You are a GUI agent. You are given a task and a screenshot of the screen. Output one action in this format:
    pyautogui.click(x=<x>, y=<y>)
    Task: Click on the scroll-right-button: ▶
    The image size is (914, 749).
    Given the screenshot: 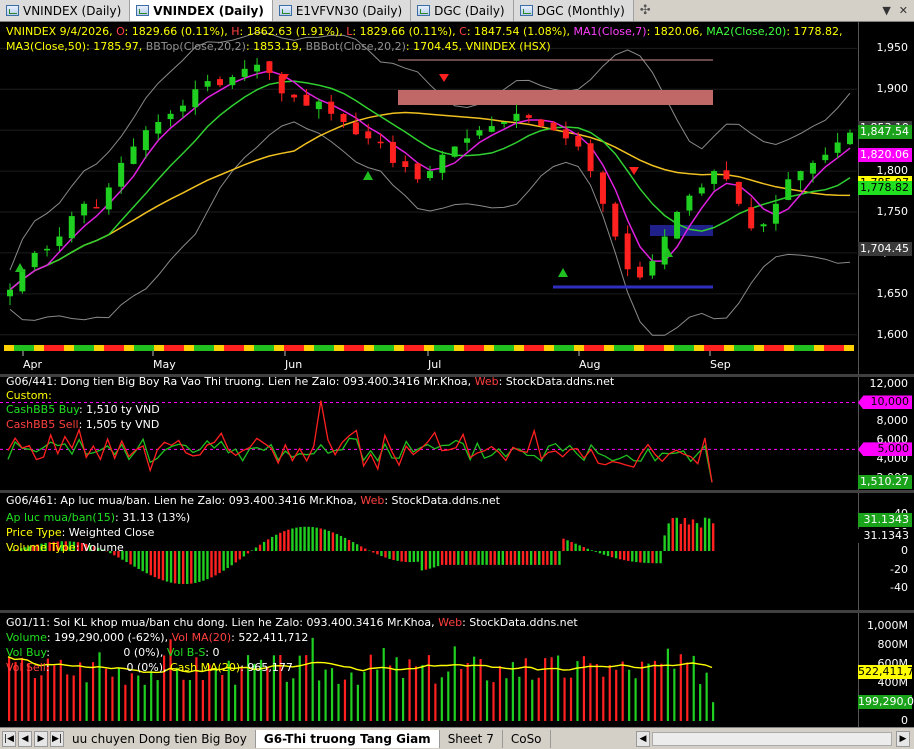 What is the action you would take?
    pyautogui.click(x=903, y=738)
    